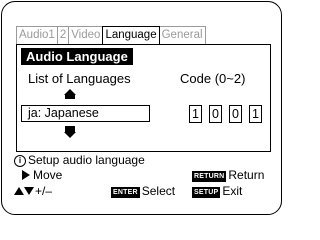 This screenshot has height=240, width=320. Describe the element at coordinates (26, 175) in the screenshot. I see `arrow-right-icon` at that location.